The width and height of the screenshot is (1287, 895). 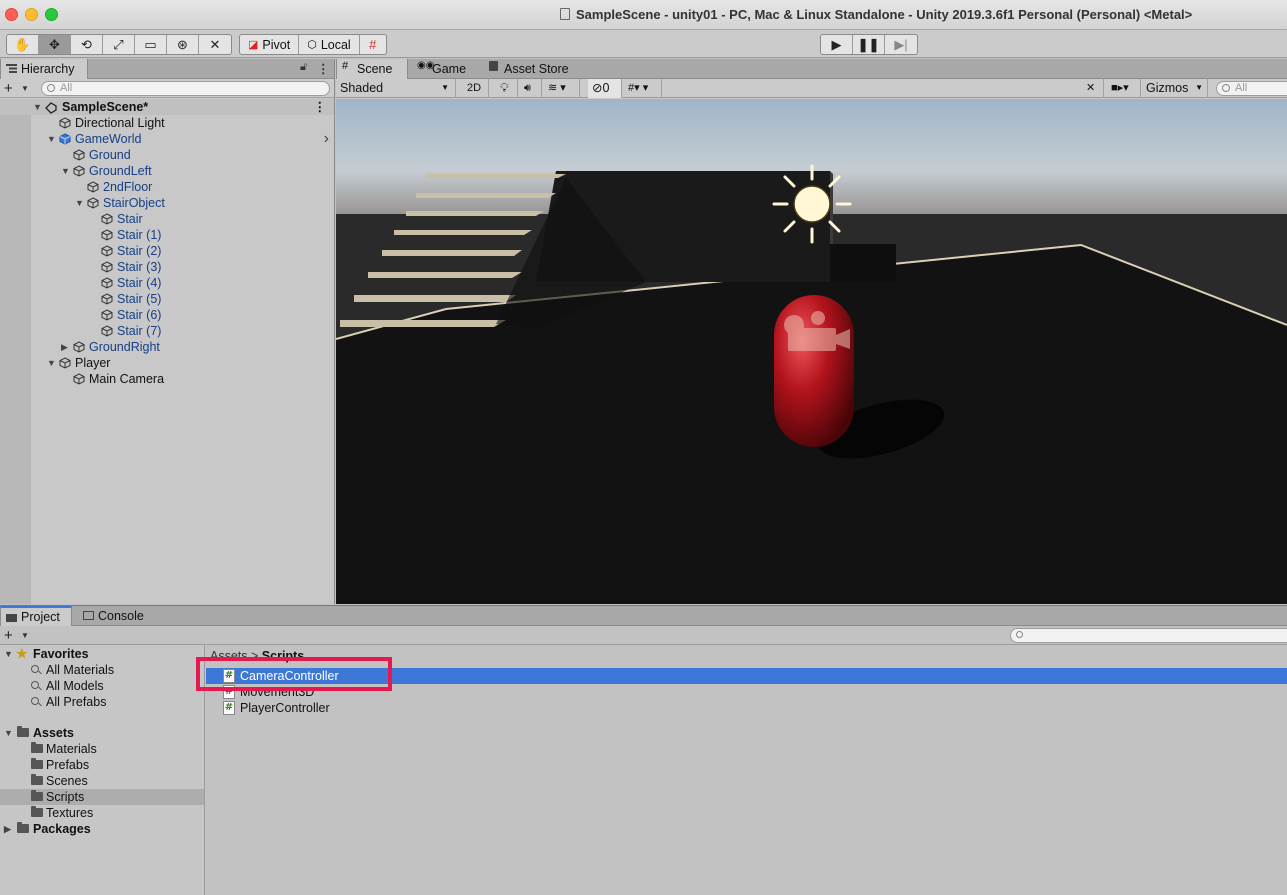 I want to click on scene-row: ▼ SampleScene* ⋮, so click(x=167, y=107).